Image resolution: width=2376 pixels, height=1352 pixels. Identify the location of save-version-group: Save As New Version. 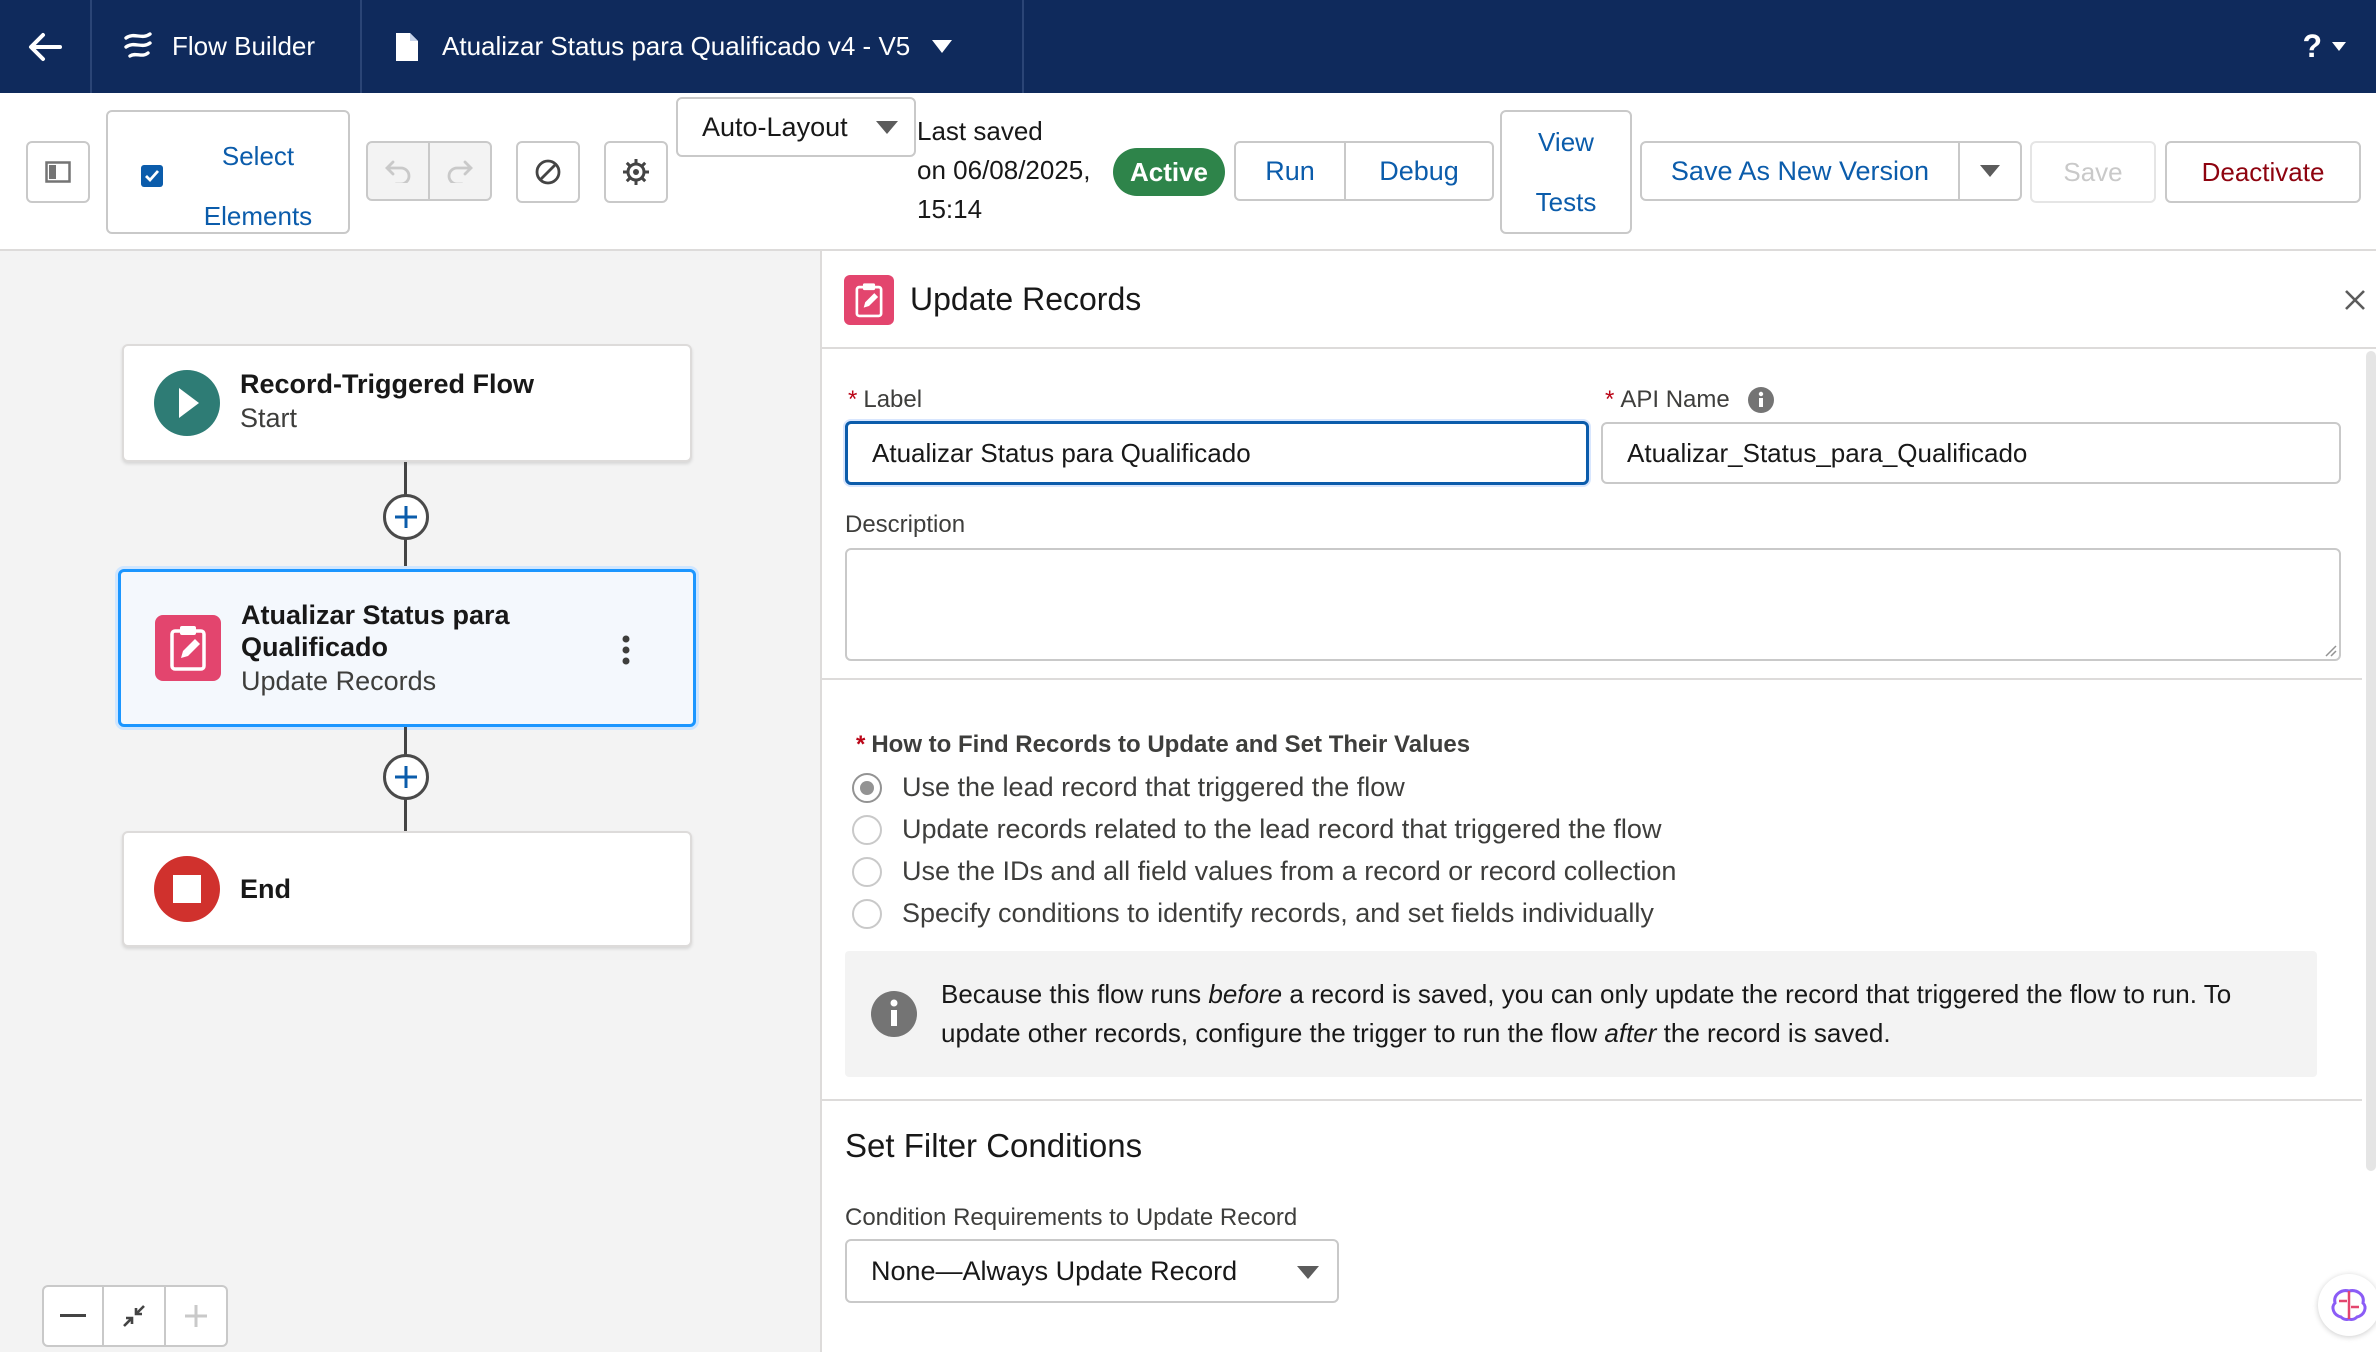
(1831, 171).